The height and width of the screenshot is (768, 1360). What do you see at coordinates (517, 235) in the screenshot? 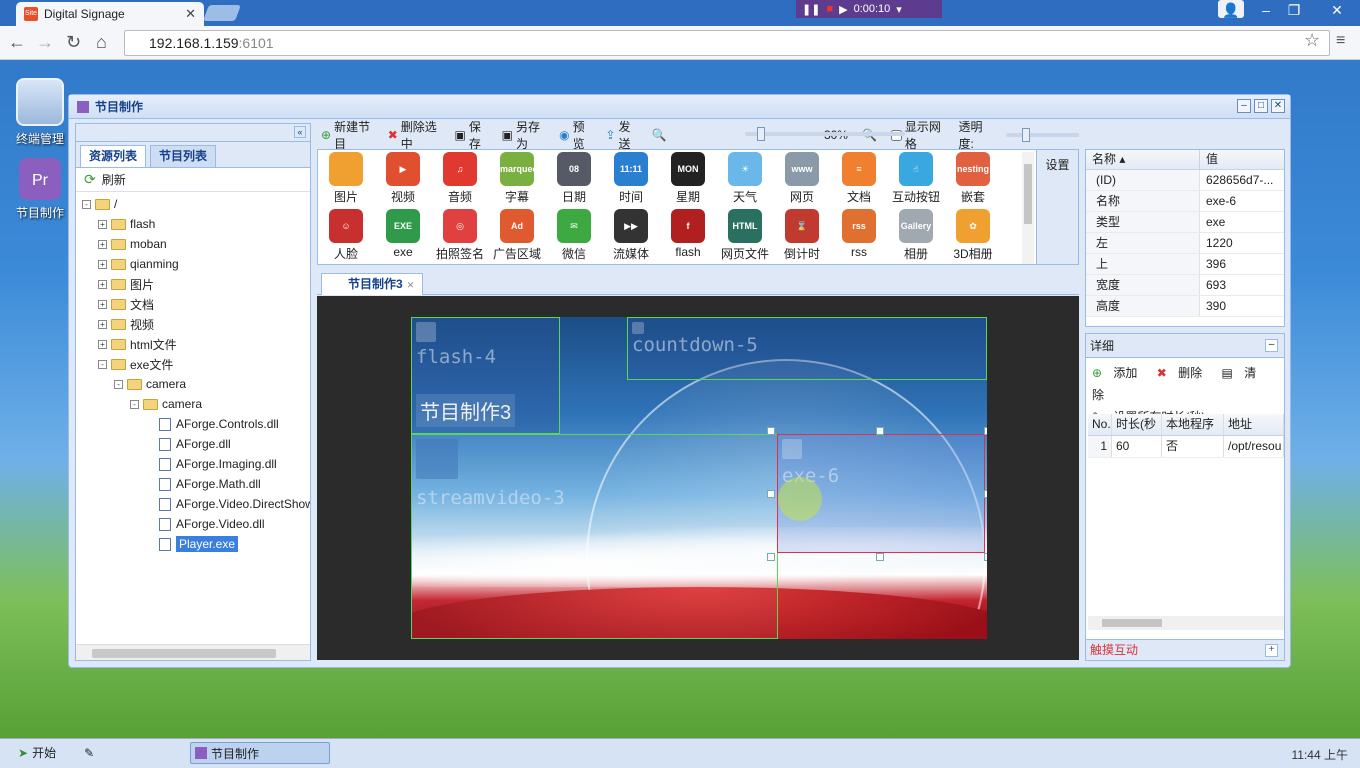
I see `palette-item: Ad 广告区域` at bounding box center [517, 235].